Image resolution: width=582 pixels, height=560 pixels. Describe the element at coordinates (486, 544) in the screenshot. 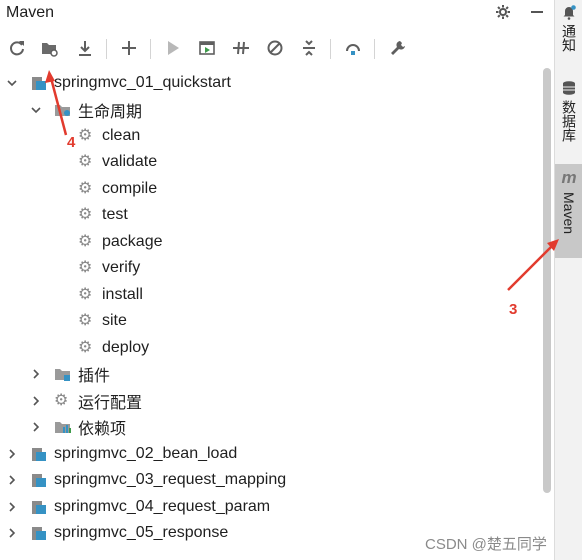

I see `watermark: CSDN @楚五同学` at that location.